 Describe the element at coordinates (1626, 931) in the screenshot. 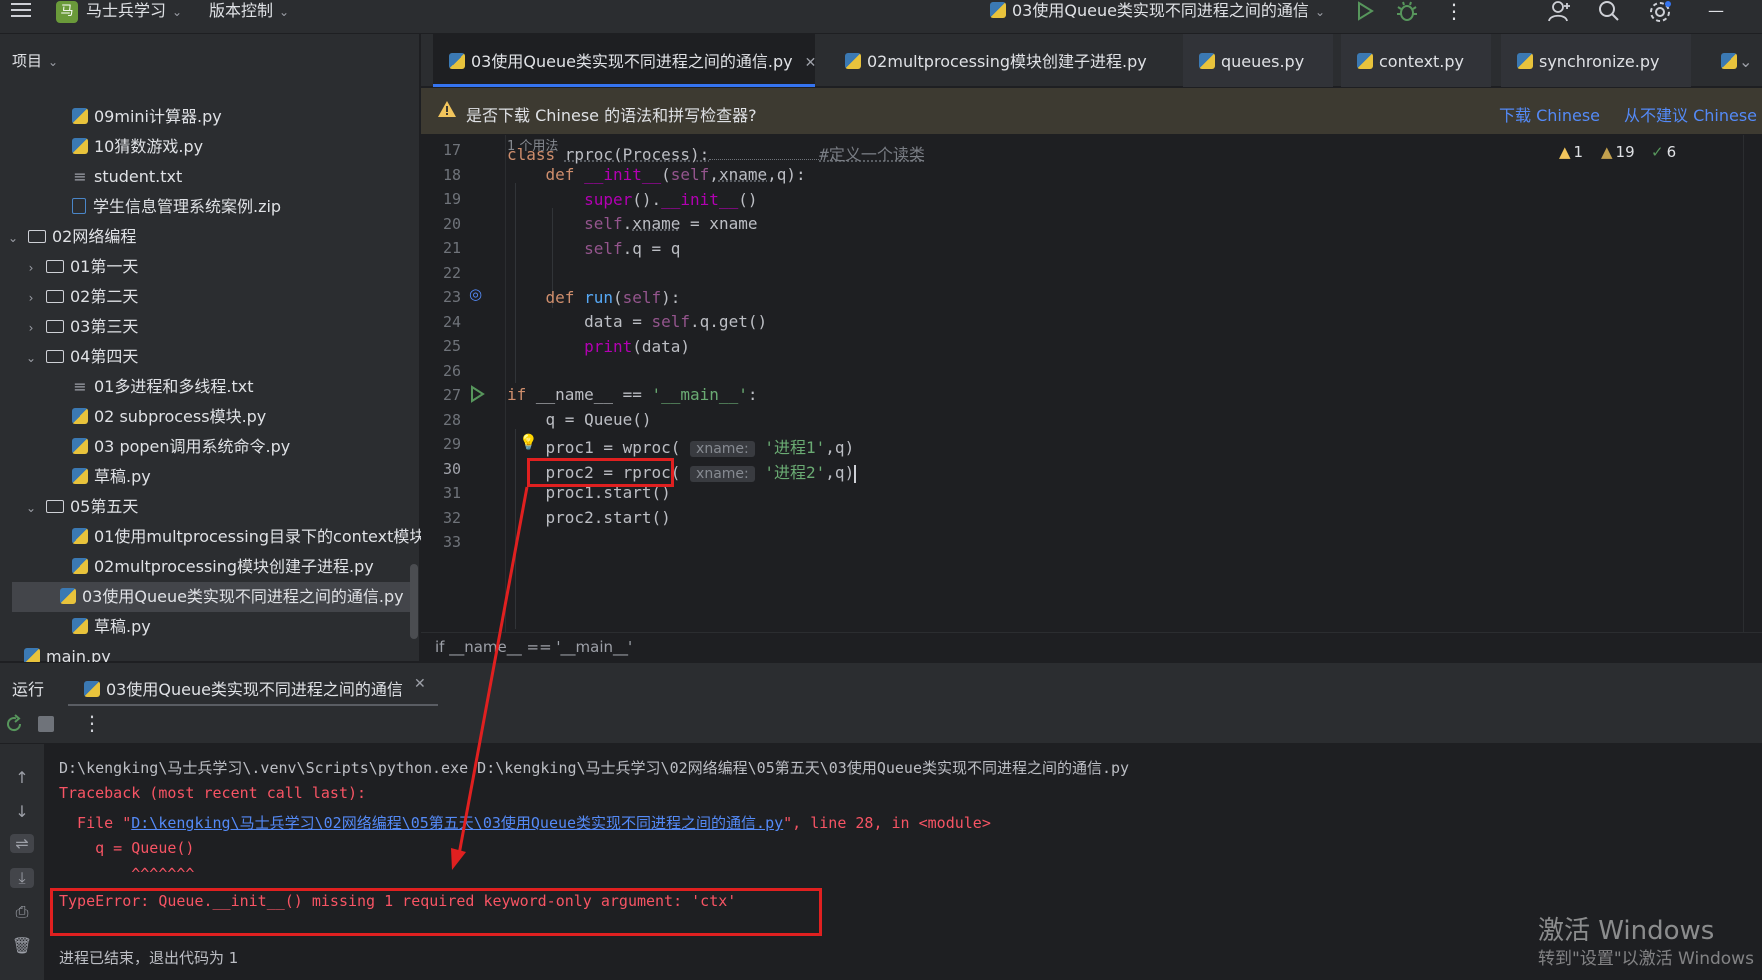

I see `windows-activation-watermark: 激活 Windows` at that location.